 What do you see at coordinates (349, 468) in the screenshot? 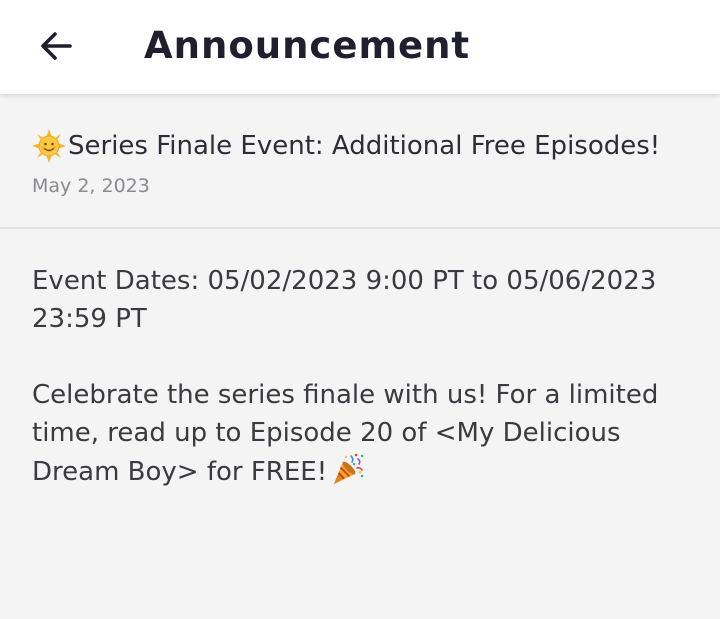
I see `party-popper-icon` at bounding box center [349, 468].